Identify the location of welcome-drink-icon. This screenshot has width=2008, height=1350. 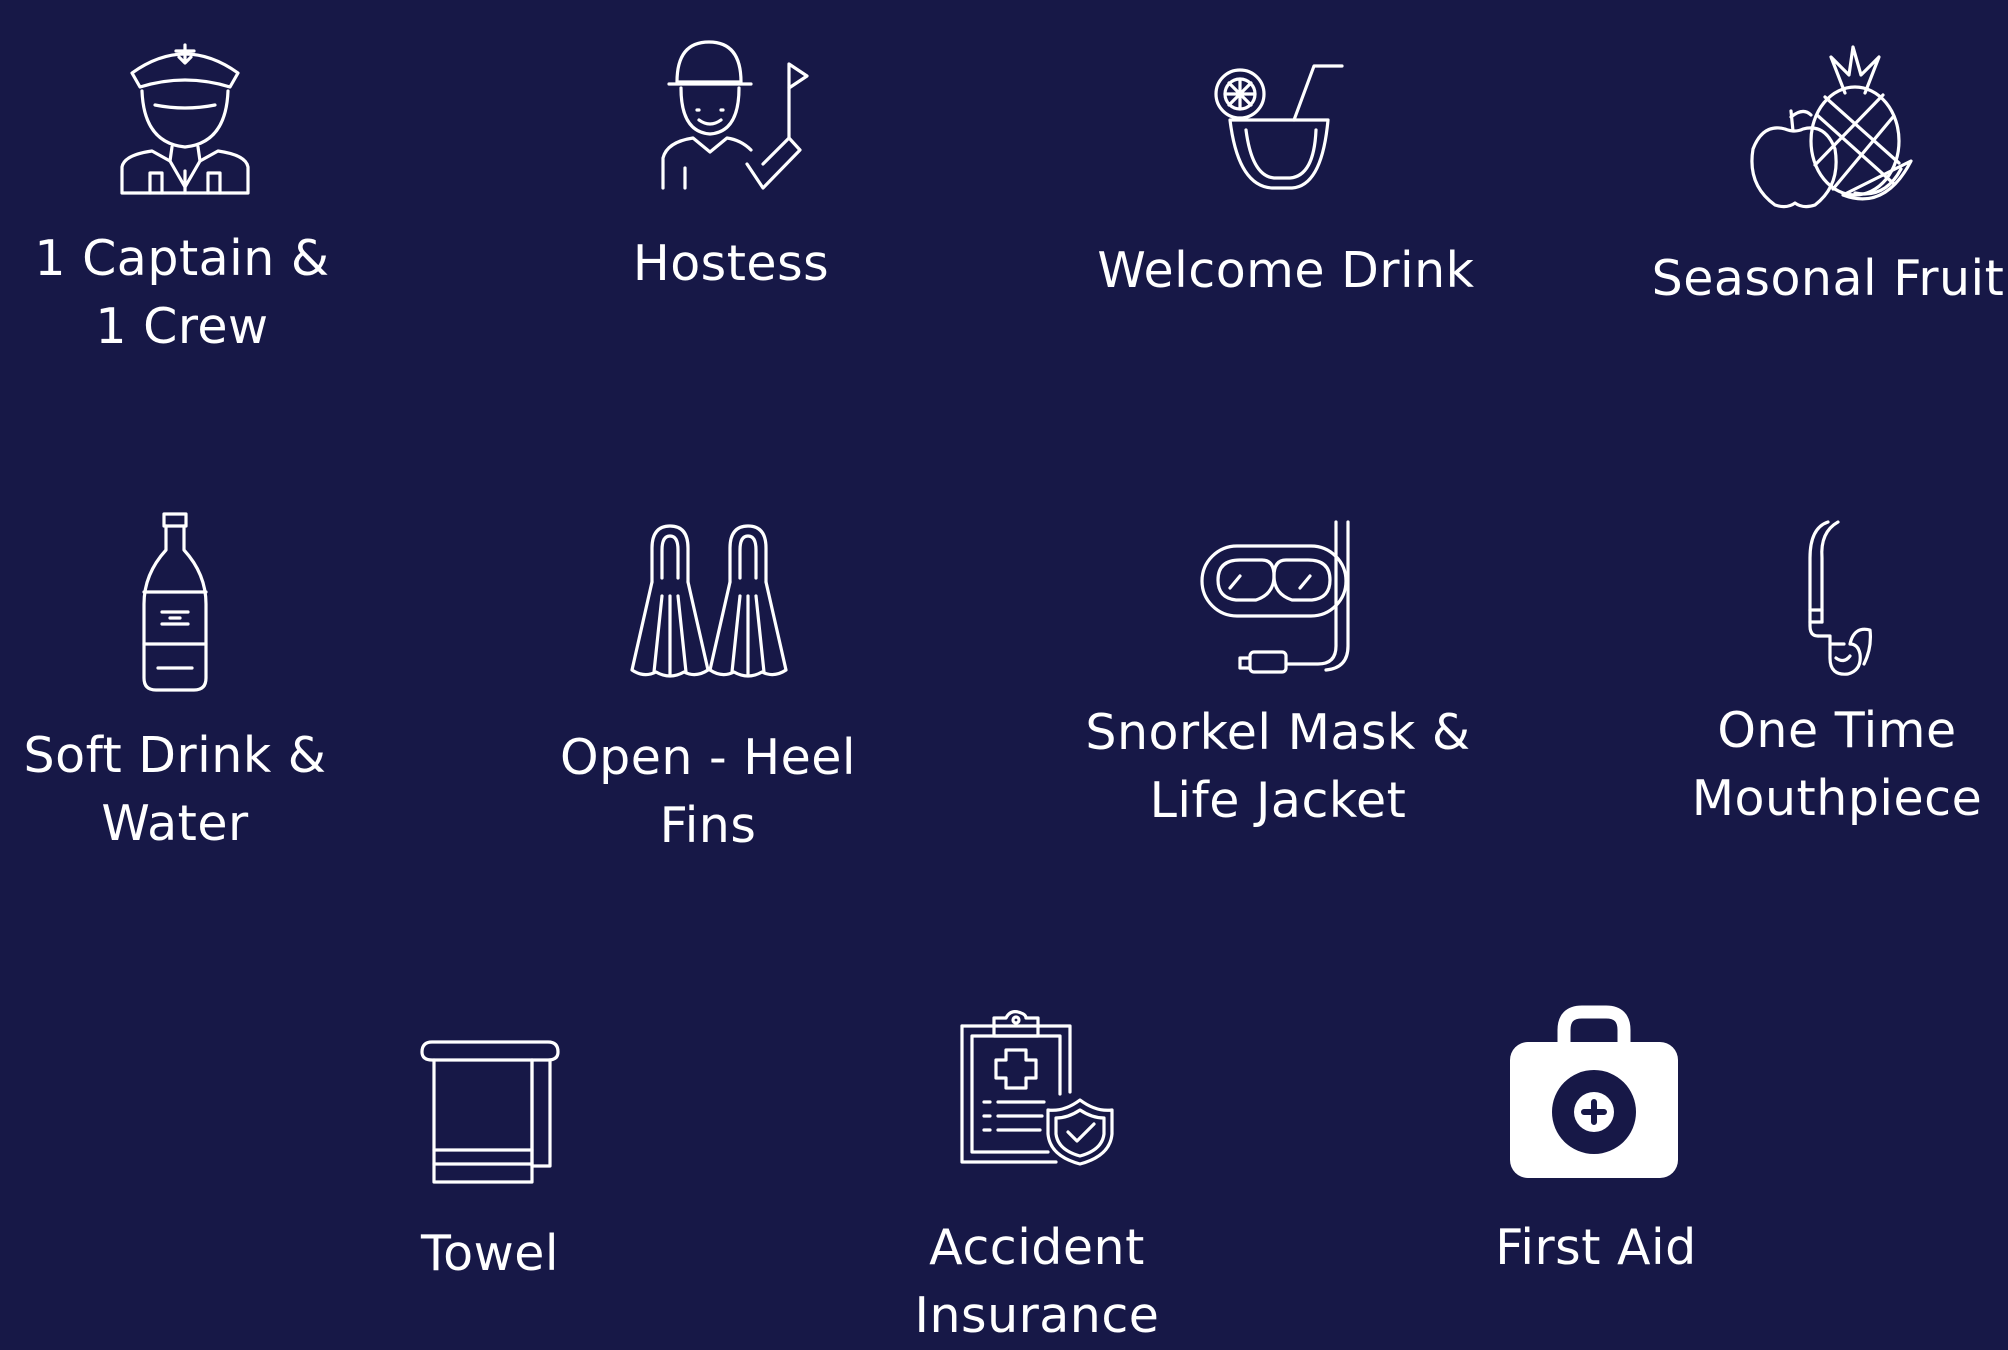
(1277, 125).